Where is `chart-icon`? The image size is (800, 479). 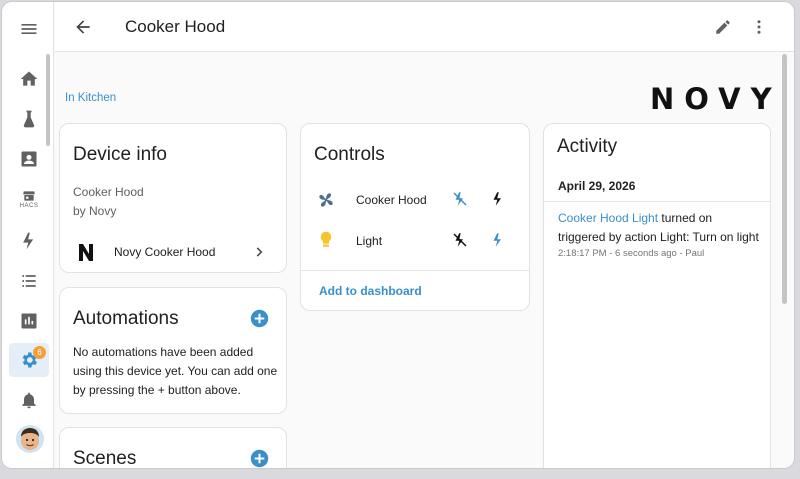
chart-icon is located at coordinates (29, 321).